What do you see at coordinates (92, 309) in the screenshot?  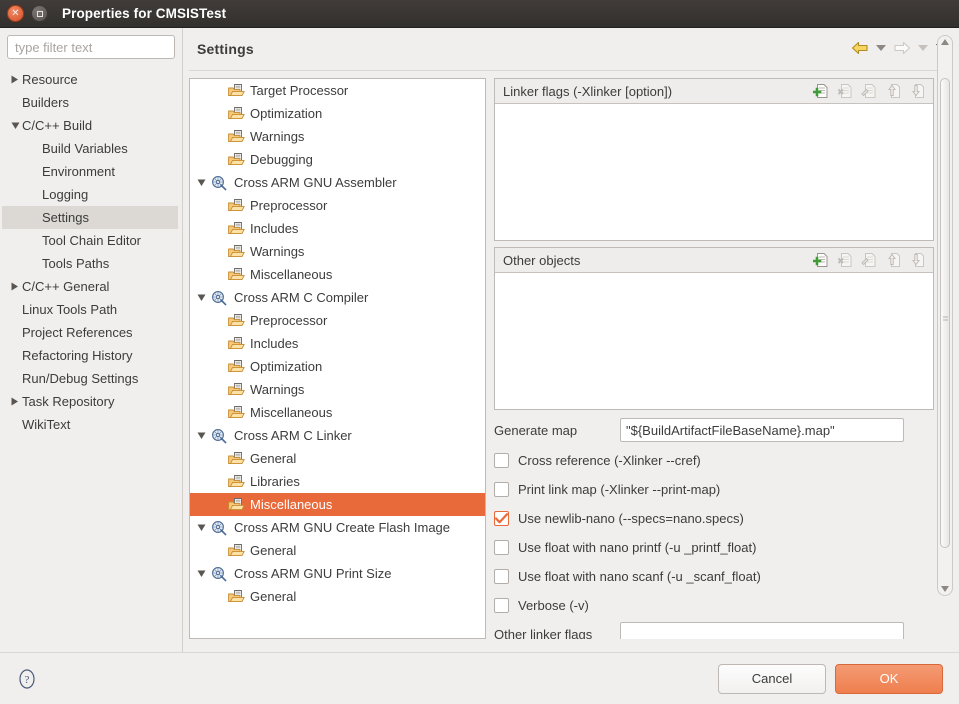 I see `sidebar-item-linux-tools-path: Linux Tools Path` at bounding box center [92, 309].